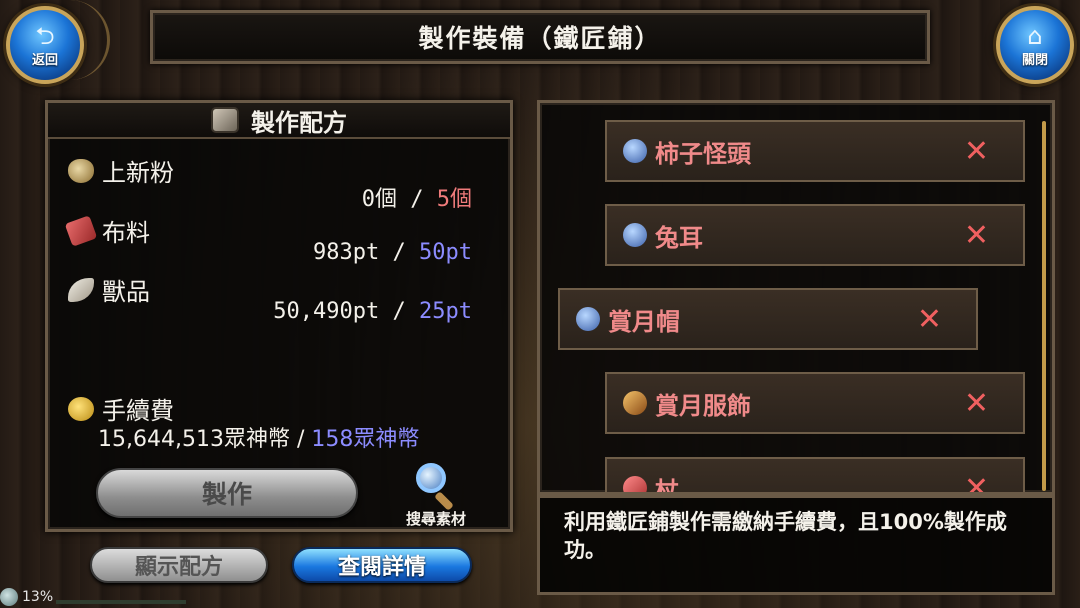  I want to click on home-icon: ⌂, so click(1035, 35).